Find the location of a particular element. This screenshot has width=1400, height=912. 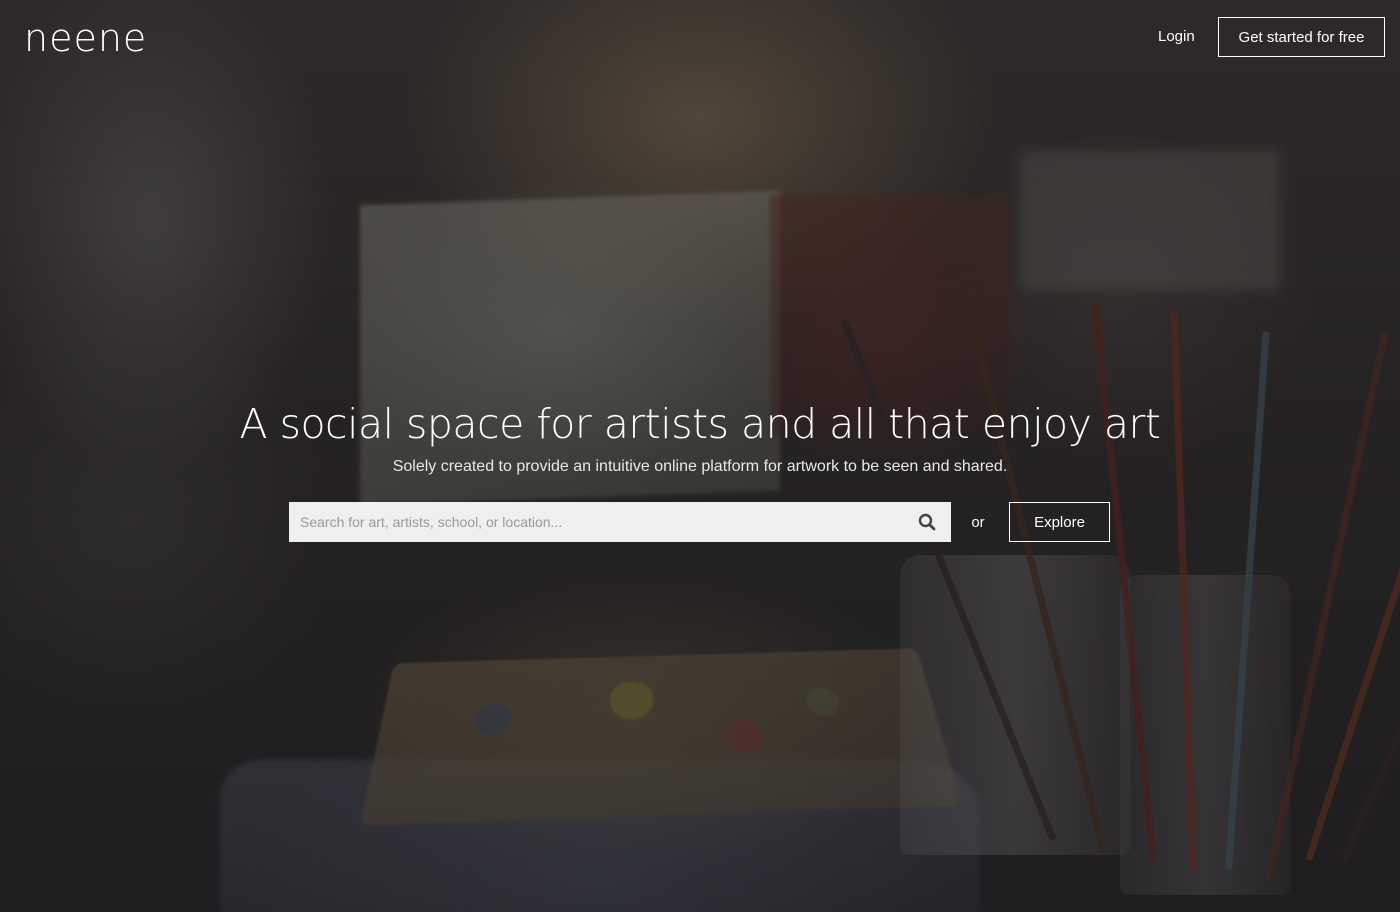

or-separator: or is located at coordinates (978, 522).